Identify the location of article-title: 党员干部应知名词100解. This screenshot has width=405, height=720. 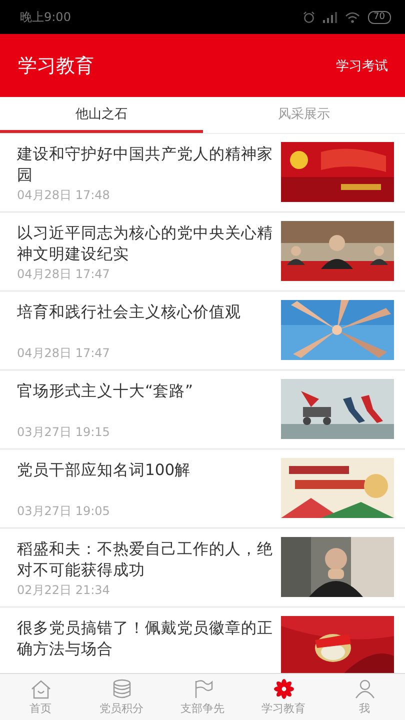
(104, 470).